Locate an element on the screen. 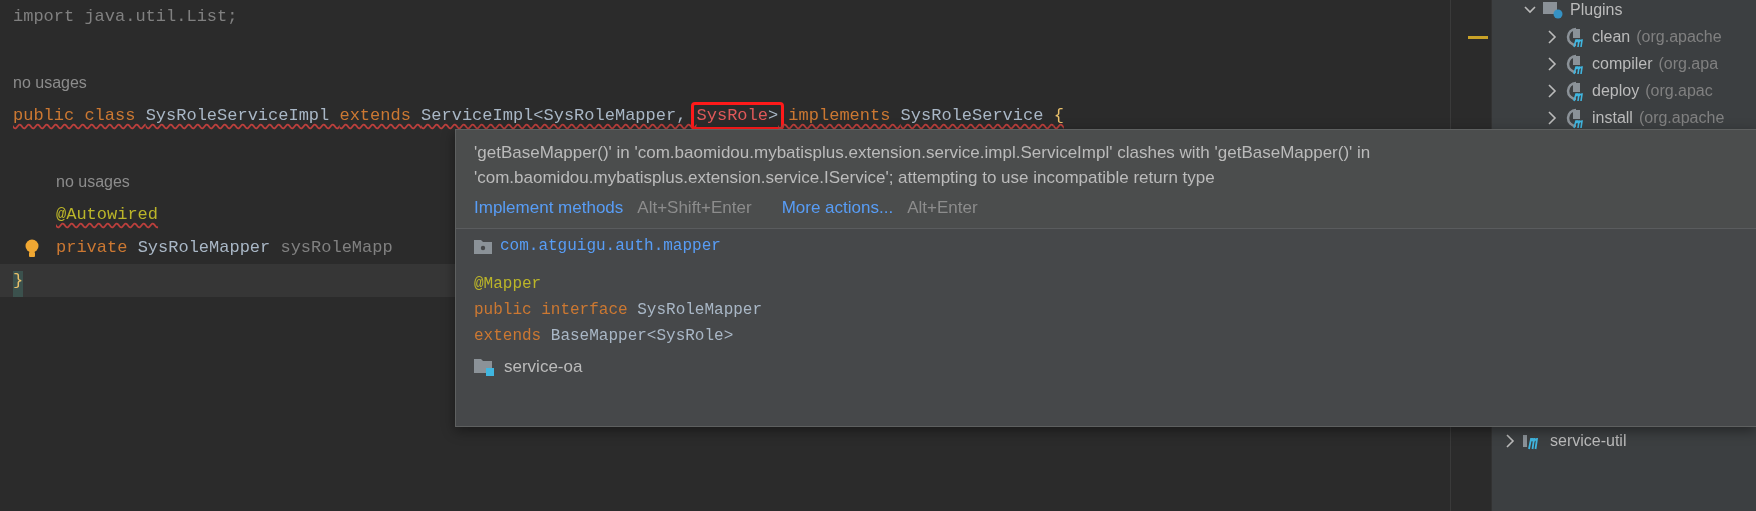  code-line: @Autowired is located at coordinates (107, 215).